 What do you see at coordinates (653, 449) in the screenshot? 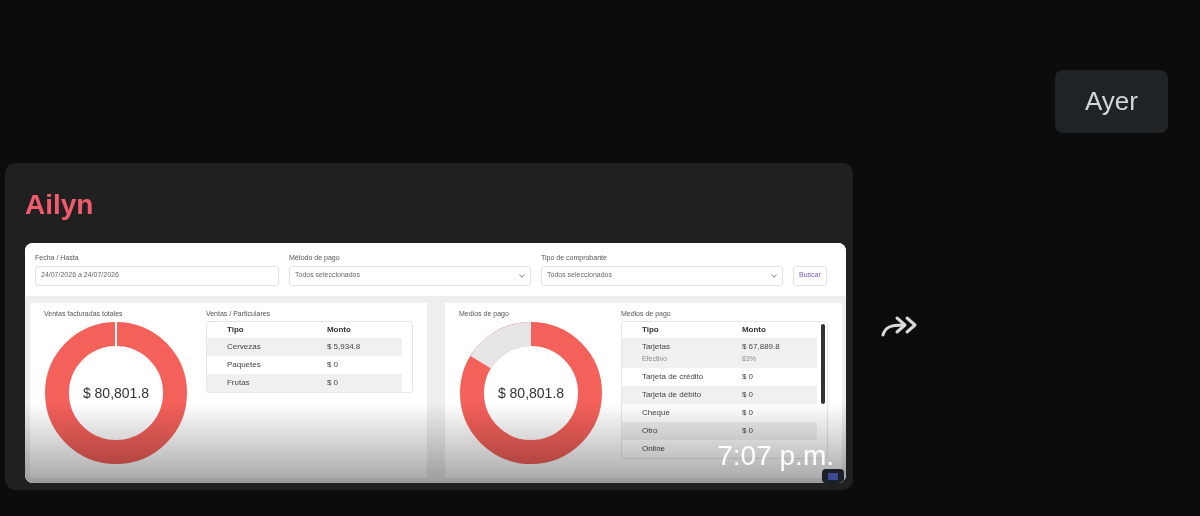
I see `table-cell: Online` at bounding box center [653, 449].